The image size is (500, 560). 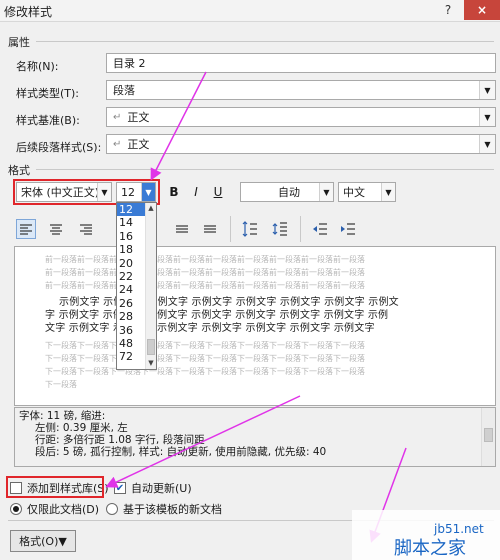 What do you see at coordinates (37, 66) in the screenshot?
I see `name-label: 名称(N):` at bounding box center [37, 66].